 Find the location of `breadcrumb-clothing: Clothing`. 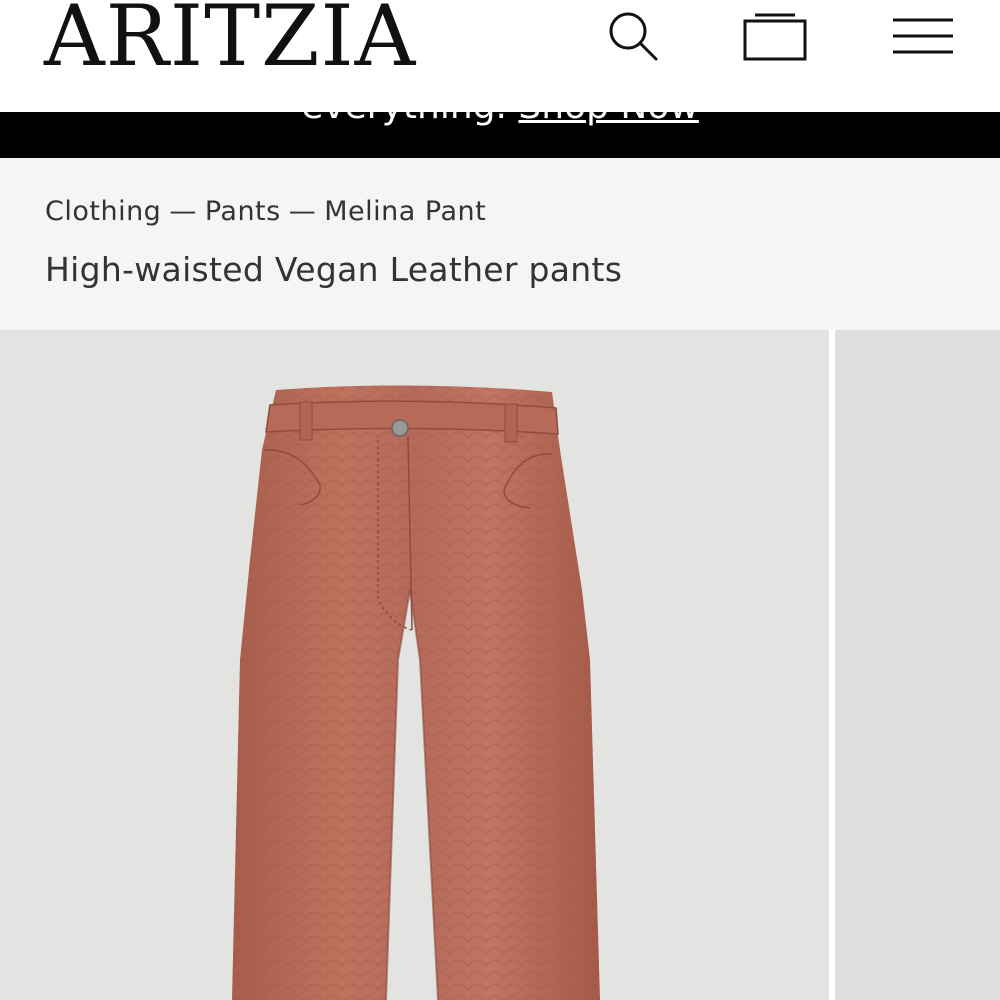

breadcrumb-clothing: Clothing is located at coordinates (103, 211).